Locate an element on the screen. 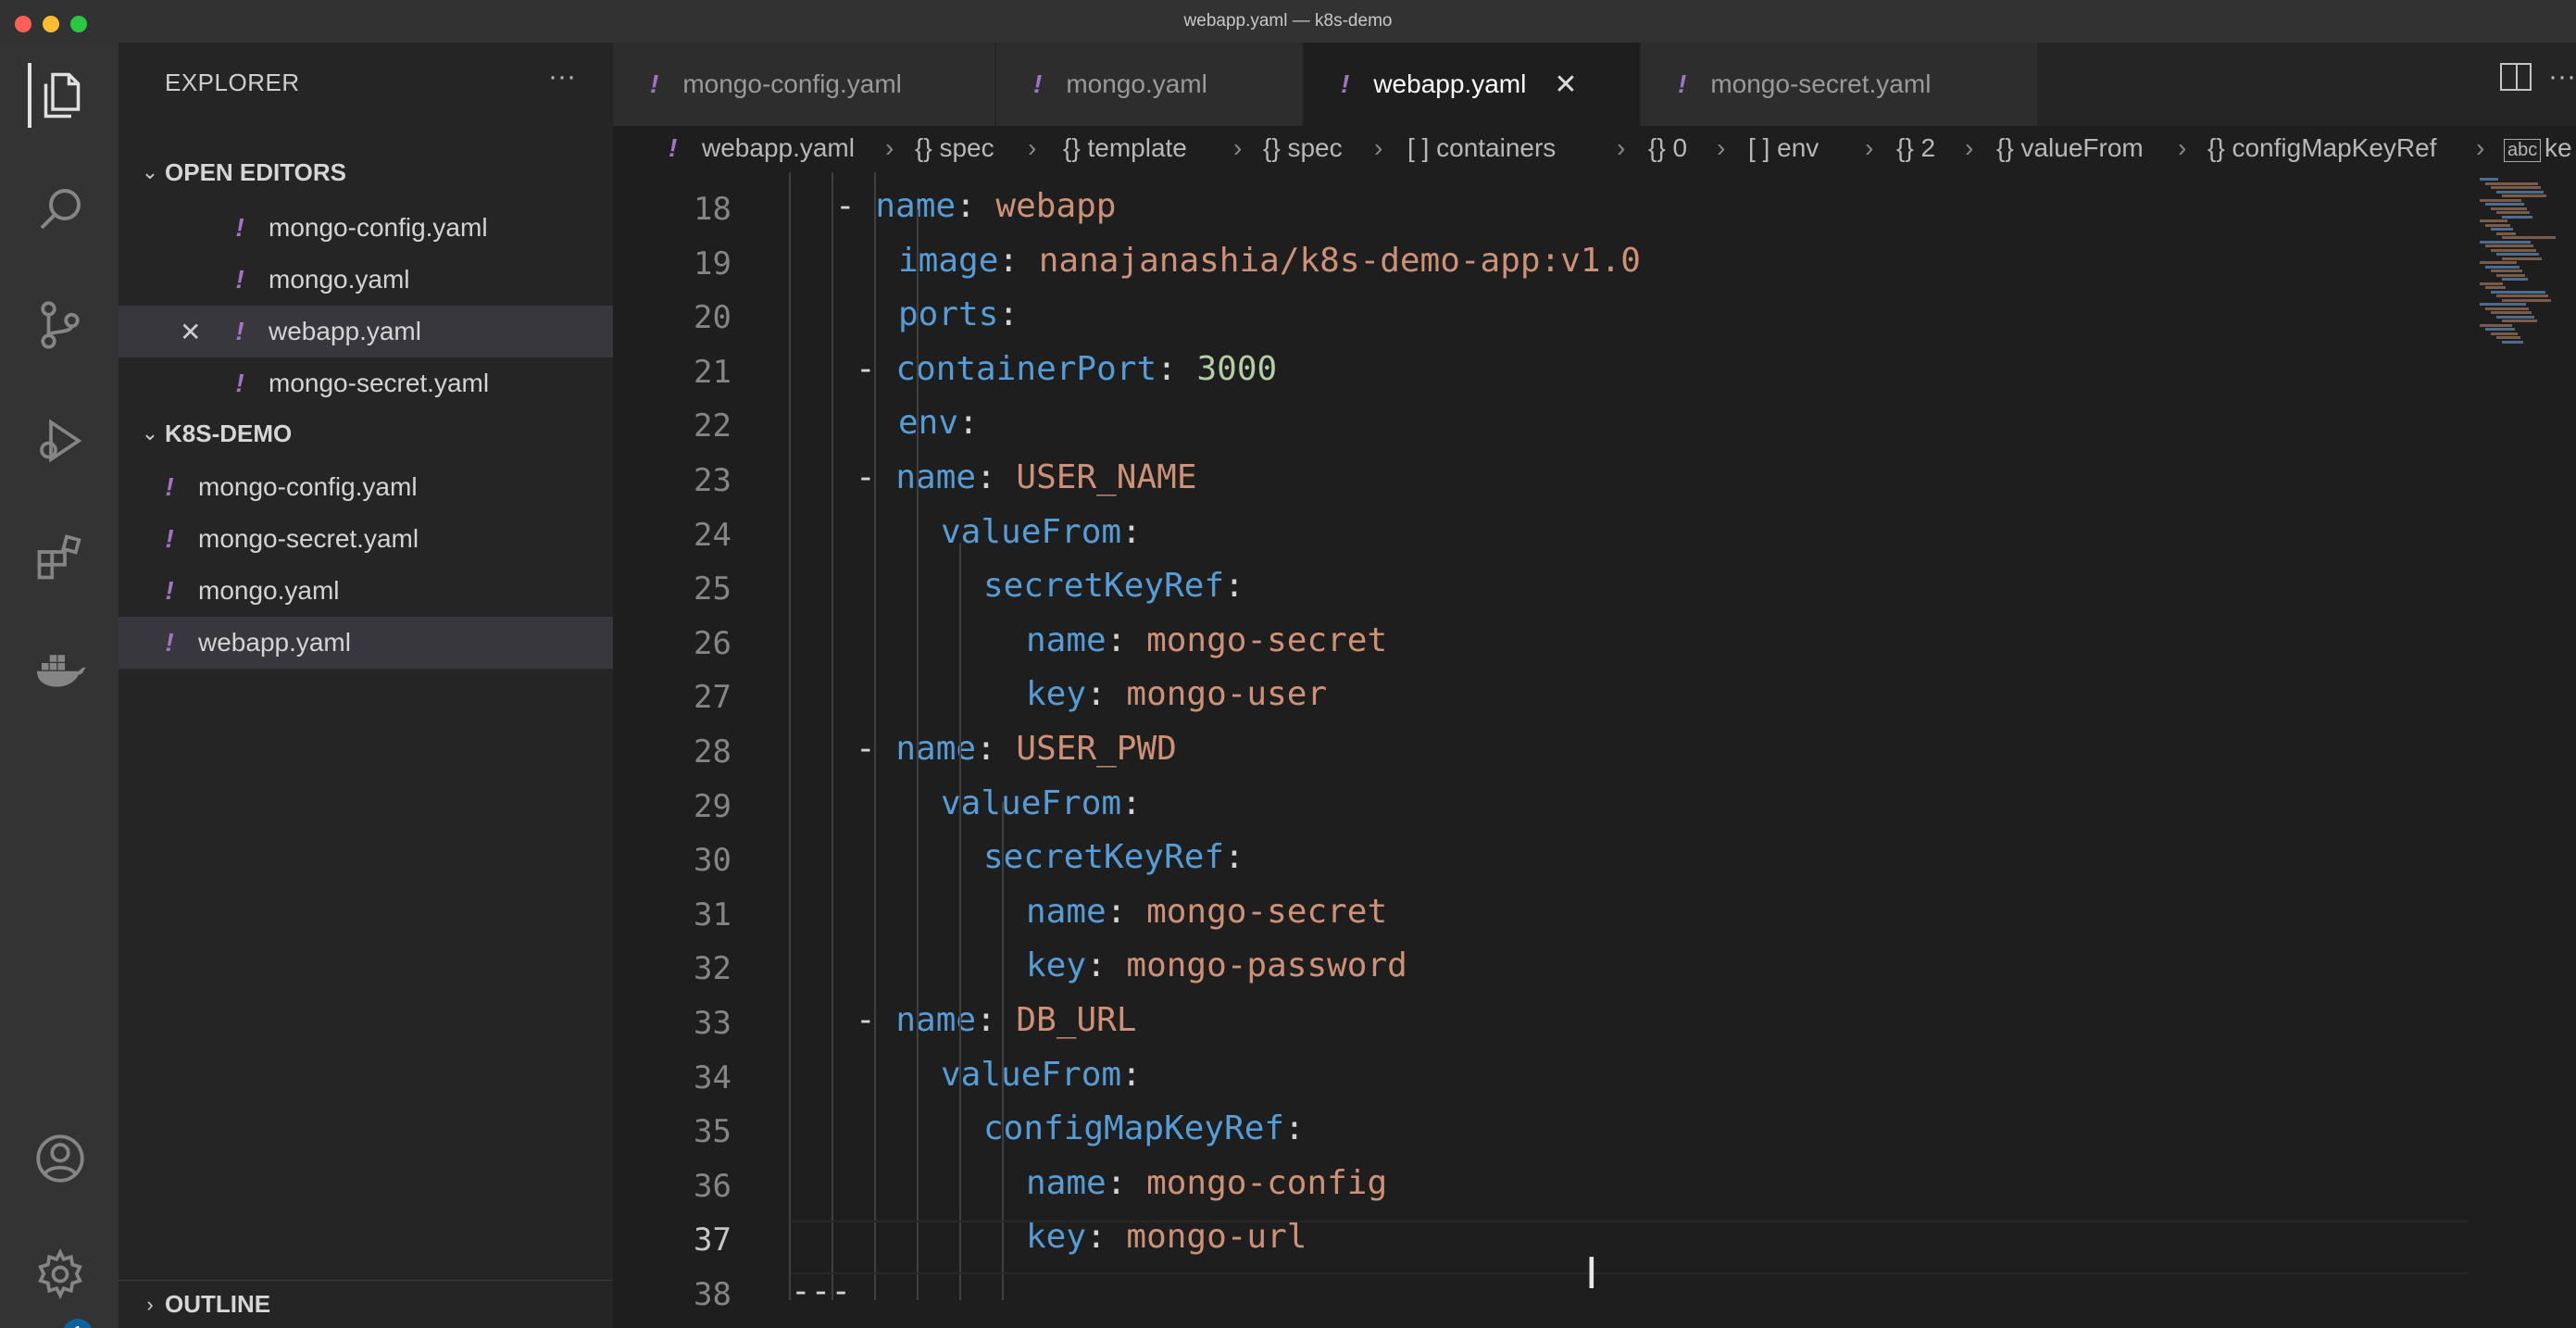 This screenshot has width=2576, height=1328. breadcrumb-item: [ ] env is located at coordinates (1783, 148).